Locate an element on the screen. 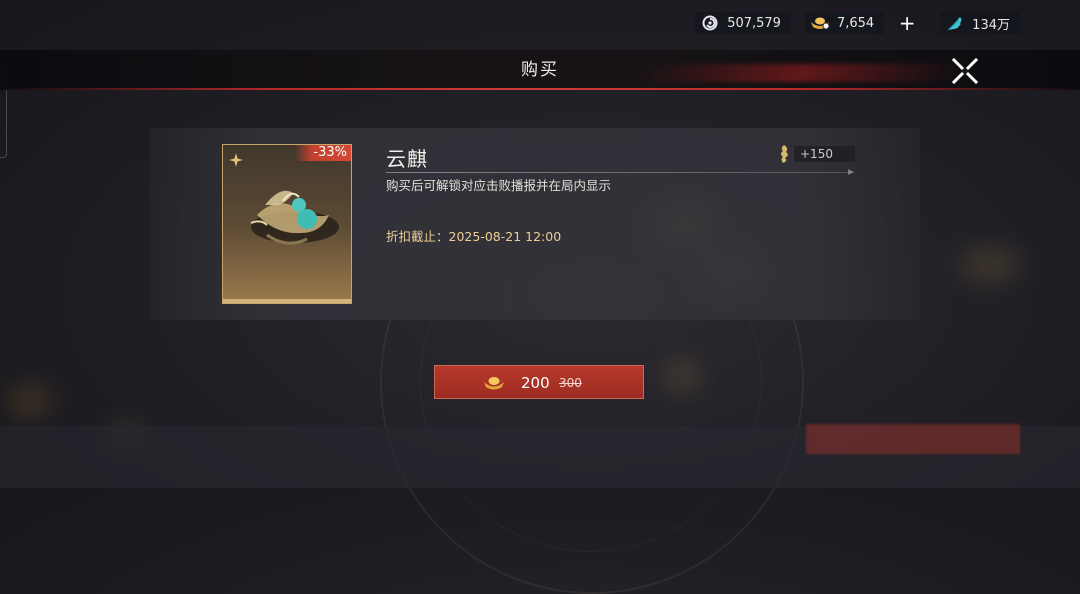 This screenshot has height=594, width=1080. close-icon is located at coordinates (965, 71).